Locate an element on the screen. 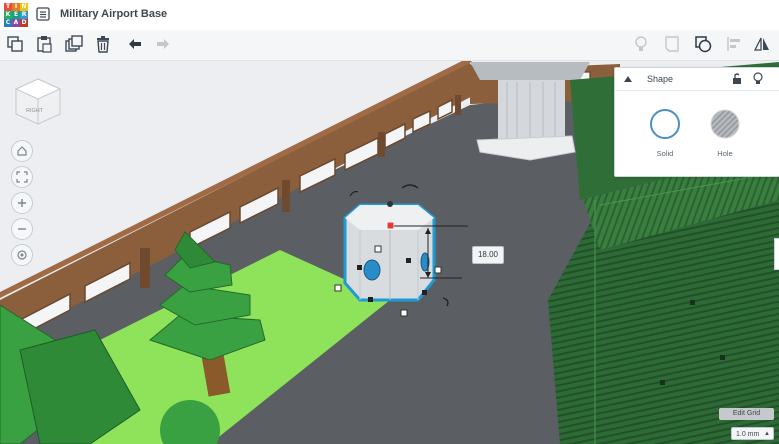 The image size is (779, 444). solid-option: Solid is located at coordinates (665, 133).